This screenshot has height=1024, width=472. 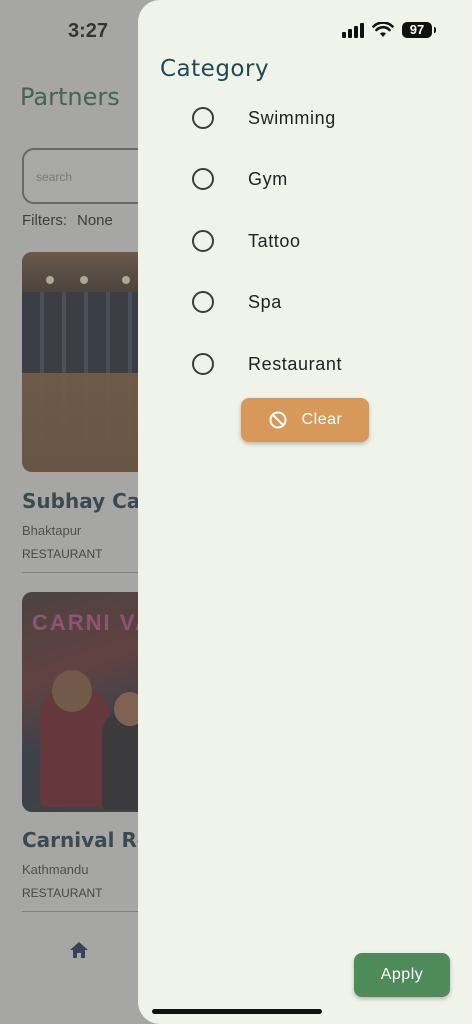 I want to click on option-label: Tattoo, so click(x=274, y=240).